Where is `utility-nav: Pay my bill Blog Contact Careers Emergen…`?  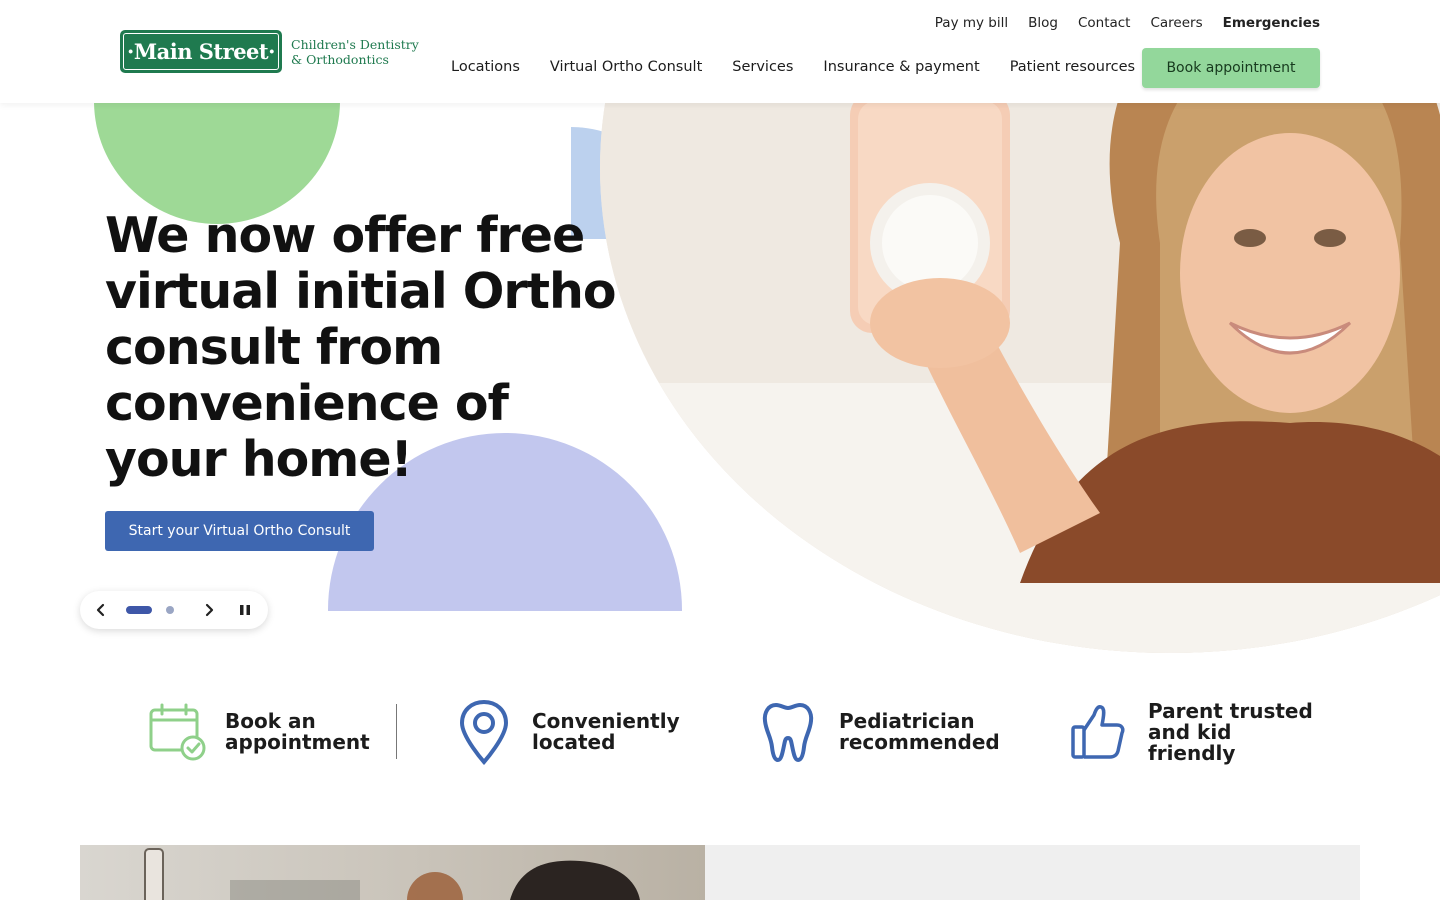 utility-nav: Pay my bill Blog Contact Careers Emergen… is located at coordinates (1127, 23).